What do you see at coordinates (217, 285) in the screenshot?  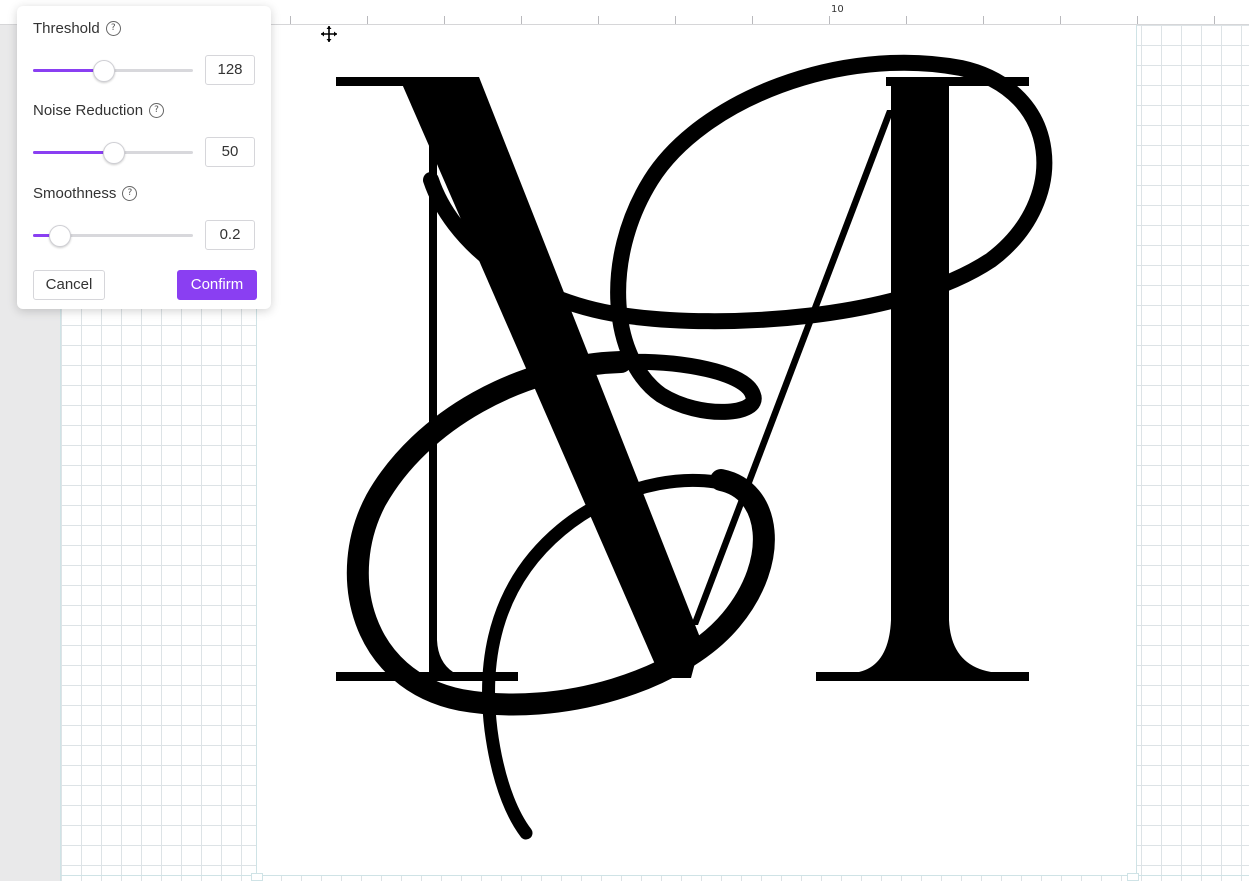 I see `confirm-button: Confirm` at bounding box center [217, 285].